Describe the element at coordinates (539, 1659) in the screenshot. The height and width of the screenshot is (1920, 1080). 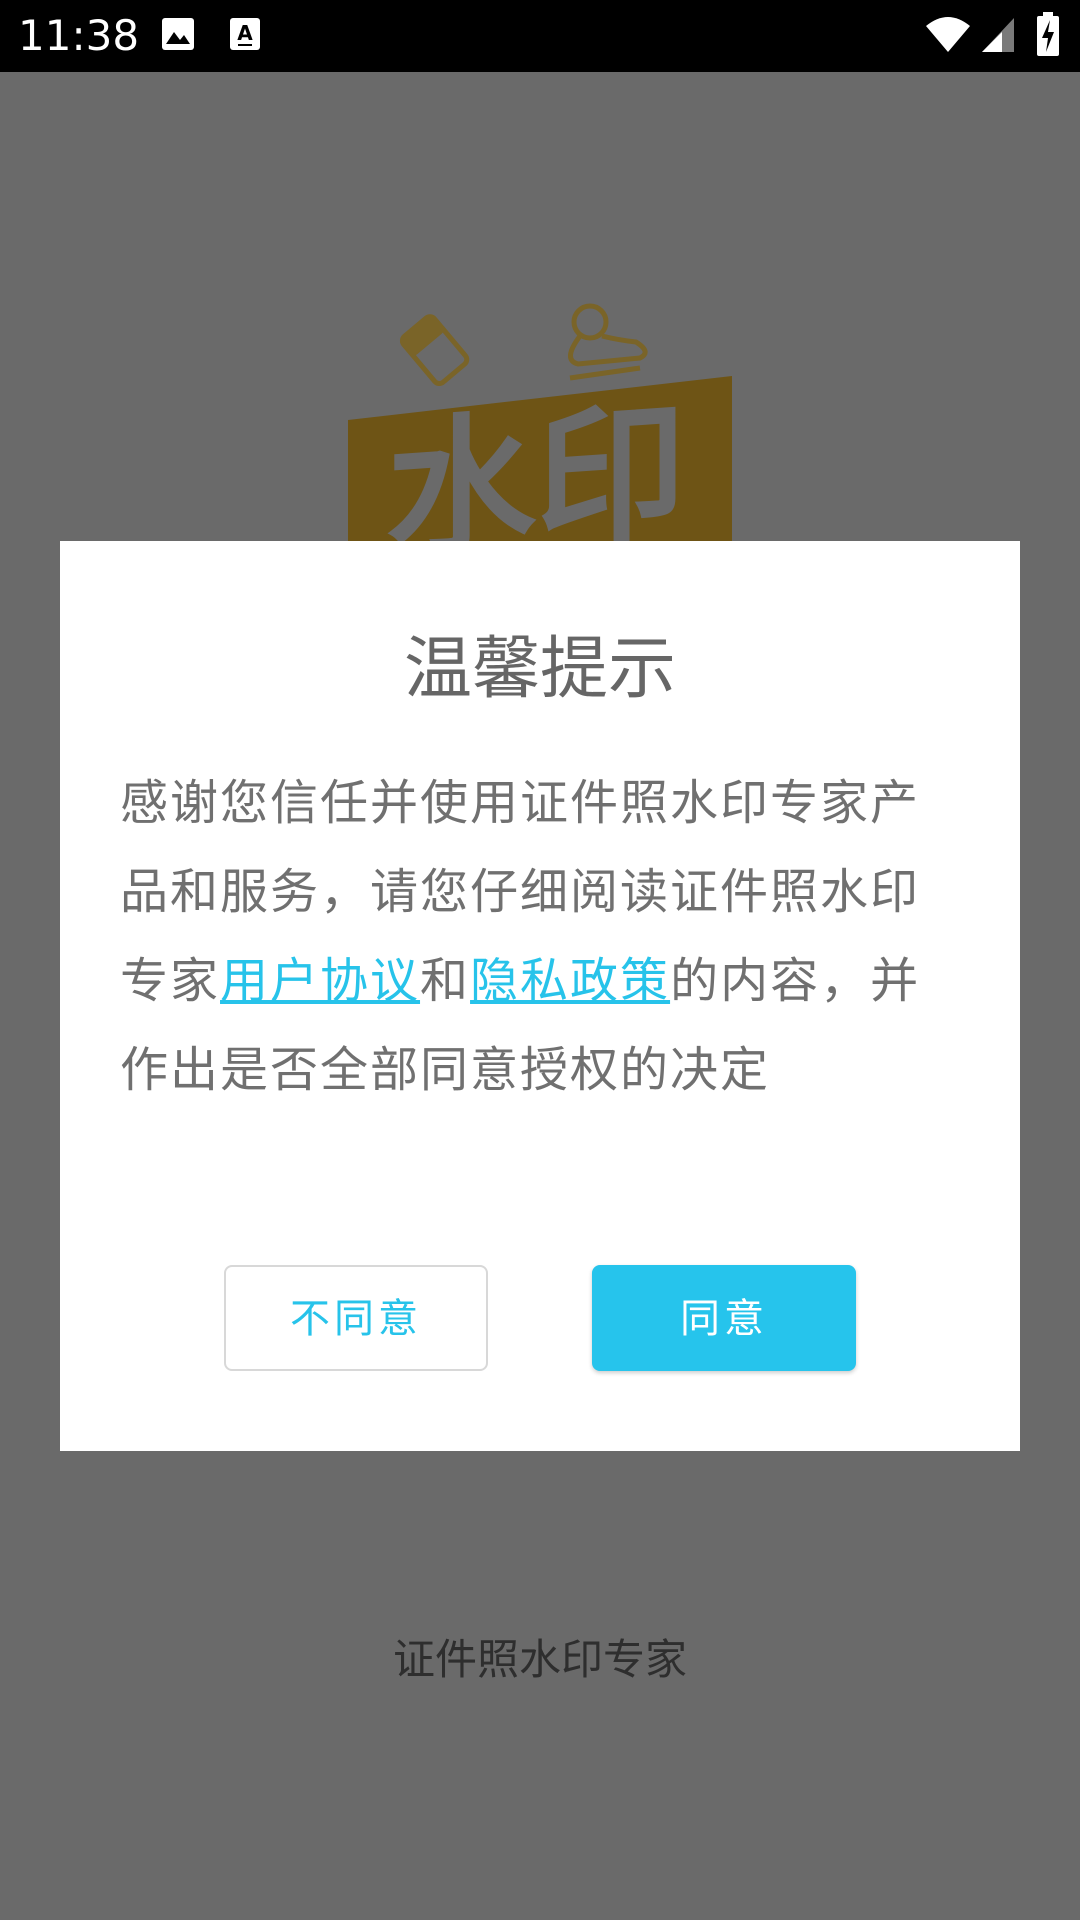
I see `app-name: 证件照水印专家` at that location.